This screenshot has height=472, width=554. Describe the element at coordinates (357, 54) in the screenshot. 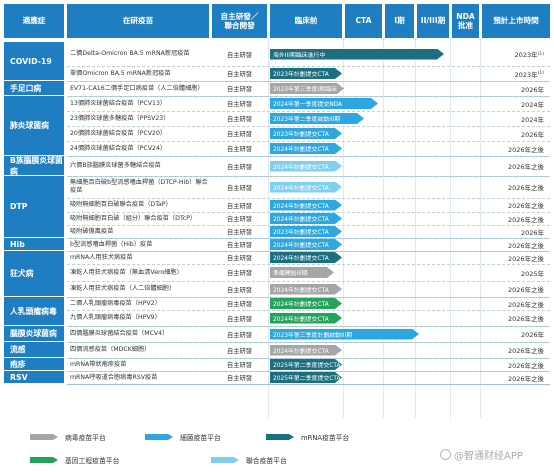

I see `pipeline-progress-bar: 海外III期臨床進行中` at that location.